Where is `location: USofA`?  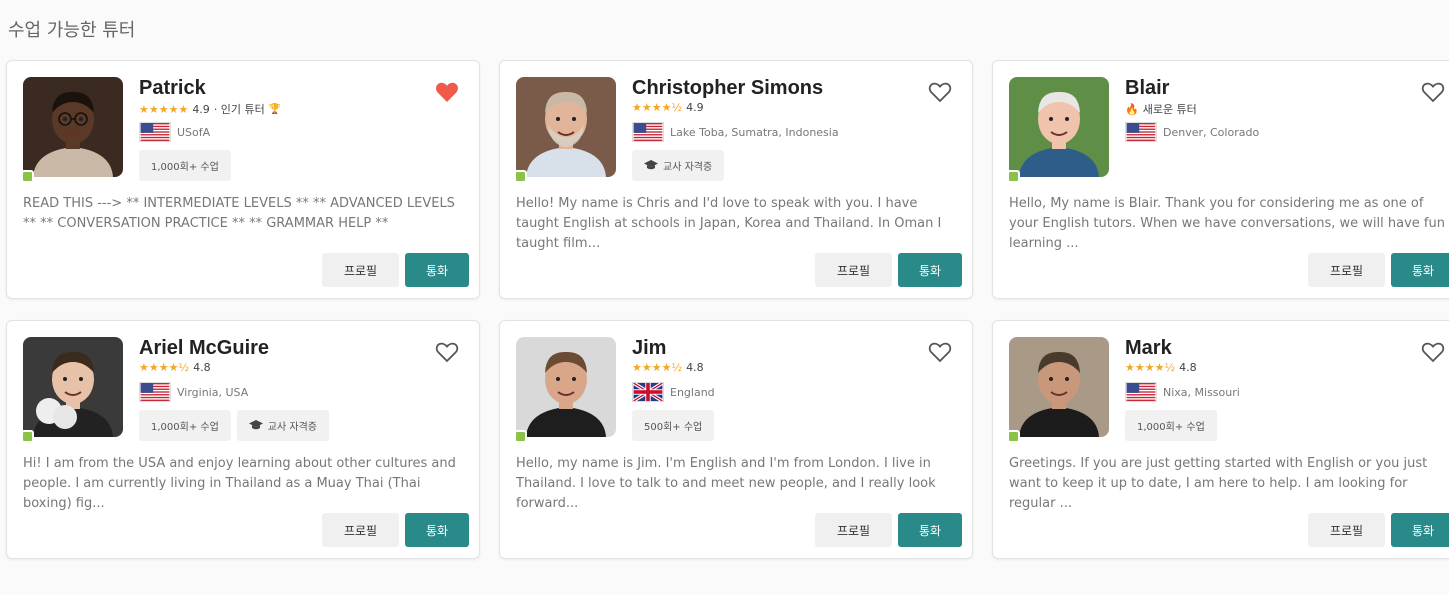 location: USofA is located at coordinates (174, 132).